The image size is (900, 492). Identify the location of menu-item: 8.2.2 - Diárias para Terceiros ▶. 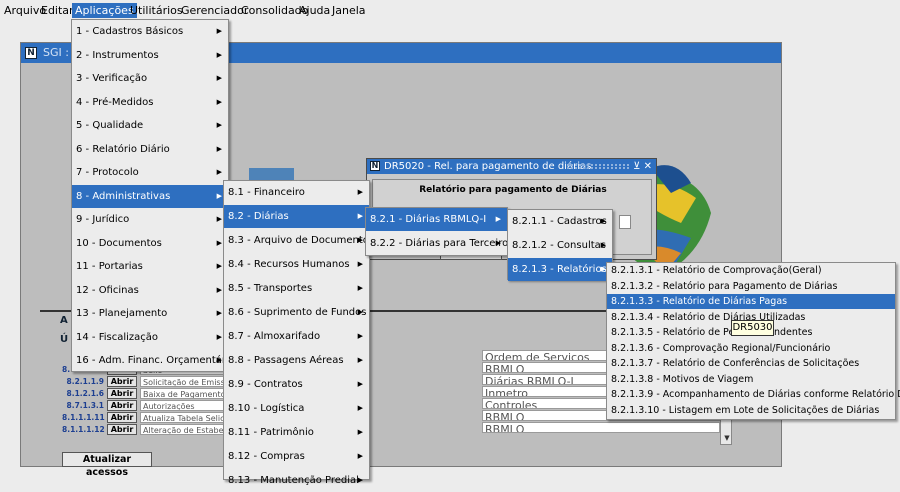
(439, 243).